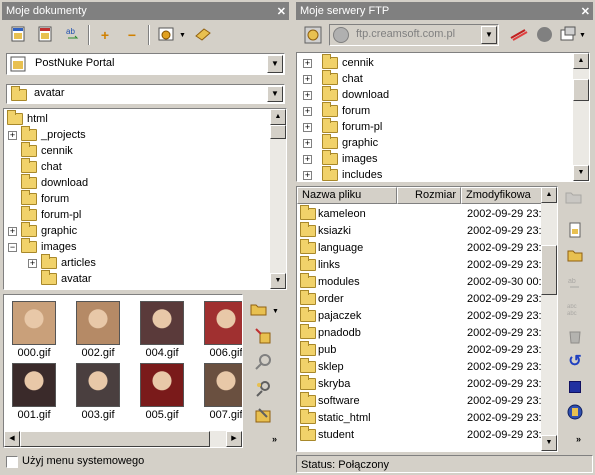  Describe the element at coordinates (421, 418) in the screenshot. I see `file-row: static_html 2002-09-29 23:` at that location.